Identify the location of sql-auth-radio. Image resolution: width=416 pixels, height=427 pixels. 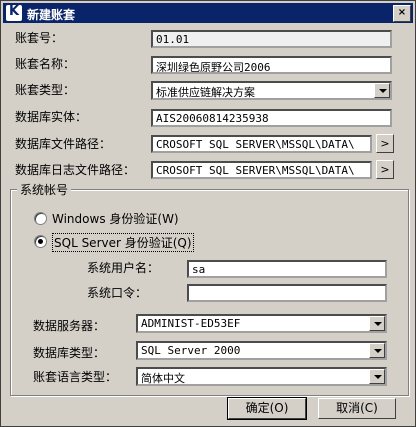
(40, 241).